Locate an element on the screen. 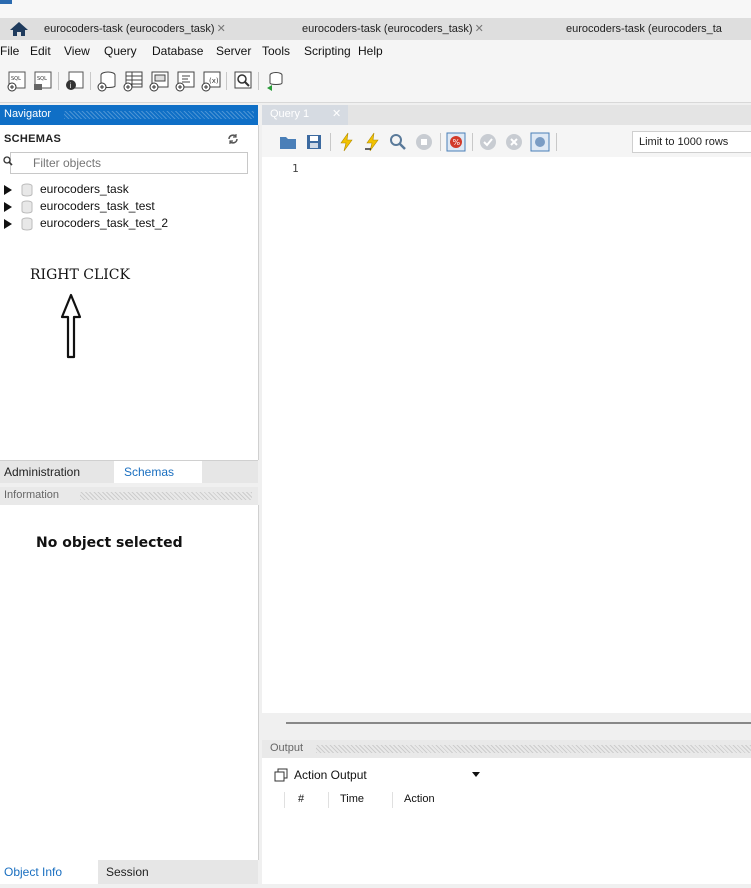  schemas-label: SCHEMAS is located at coordinates (33, 139).